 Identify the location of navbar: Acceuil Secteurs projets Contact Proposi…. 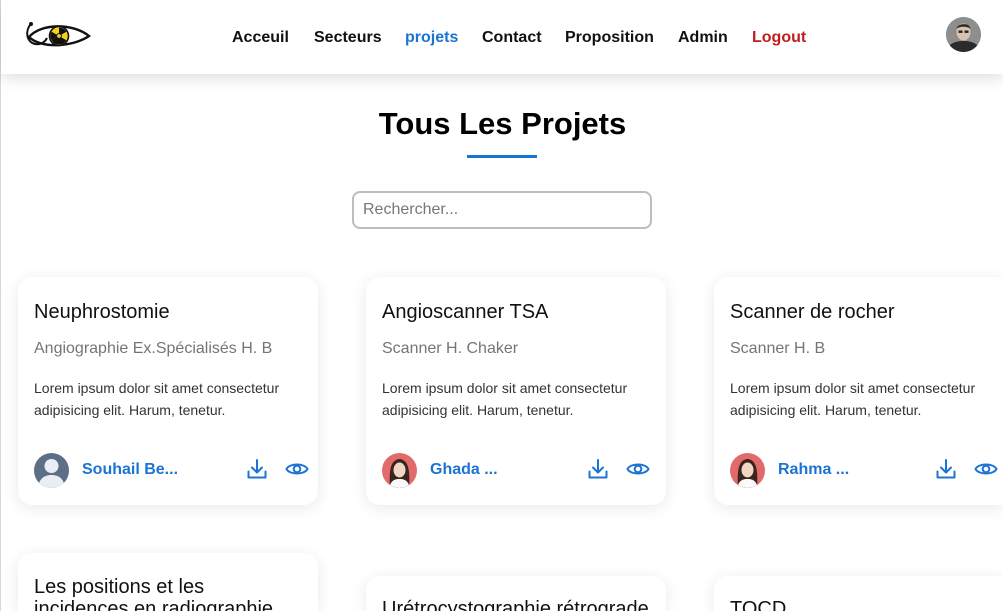
(502, 37).